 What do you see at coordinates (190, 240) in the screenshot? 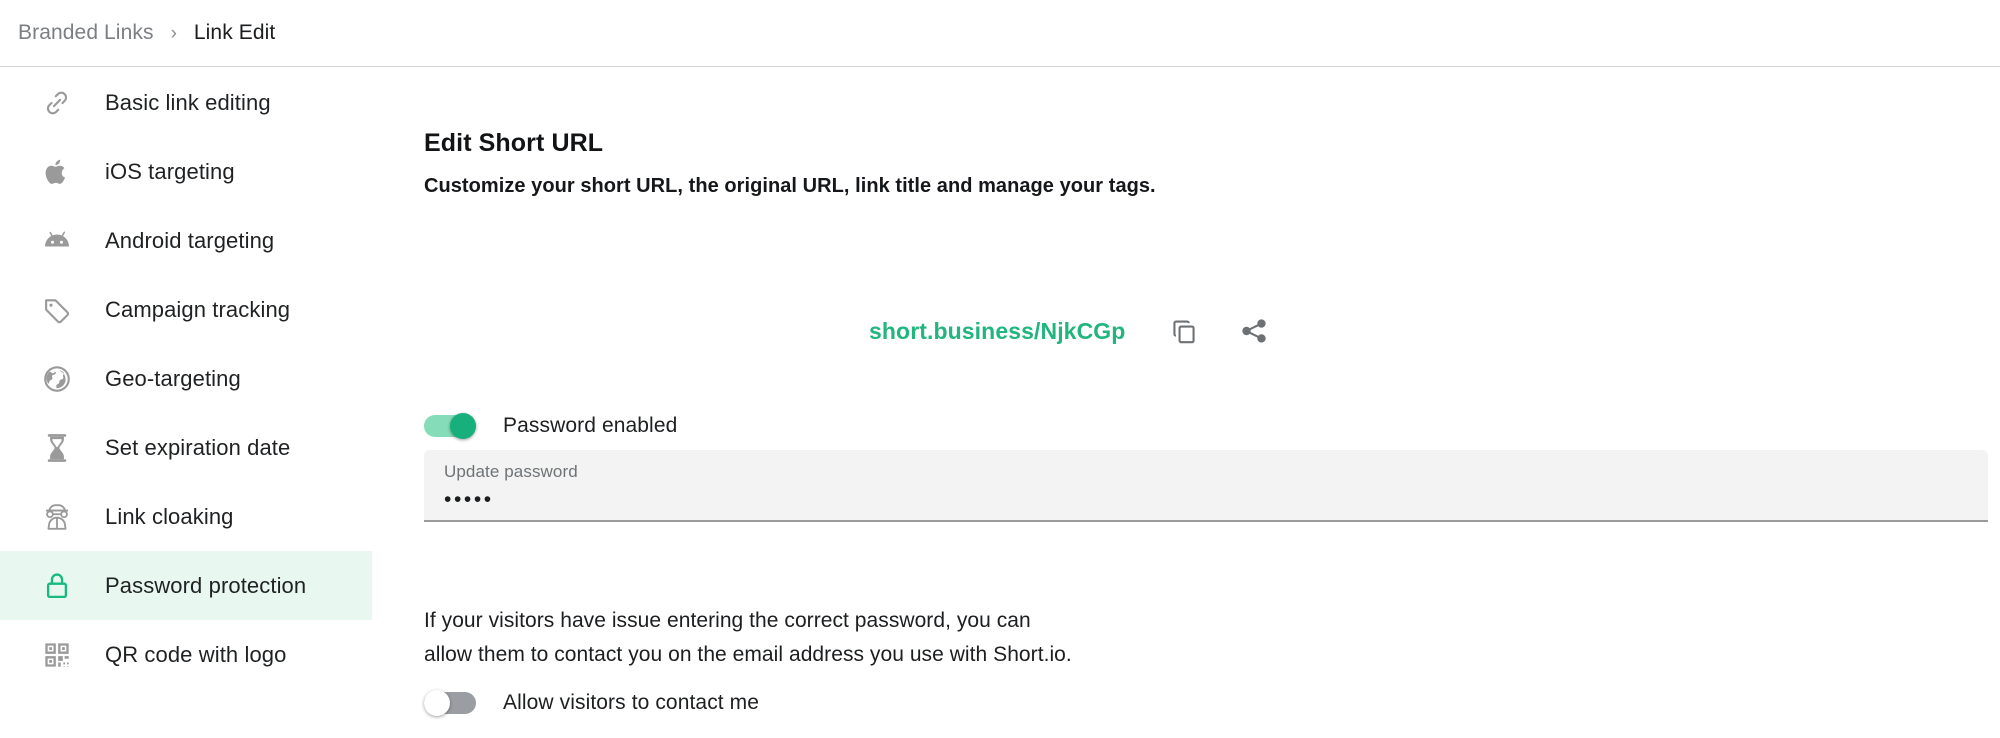
I see `sidebar-item-label: Android targeting` at bounding box center [190, 240].